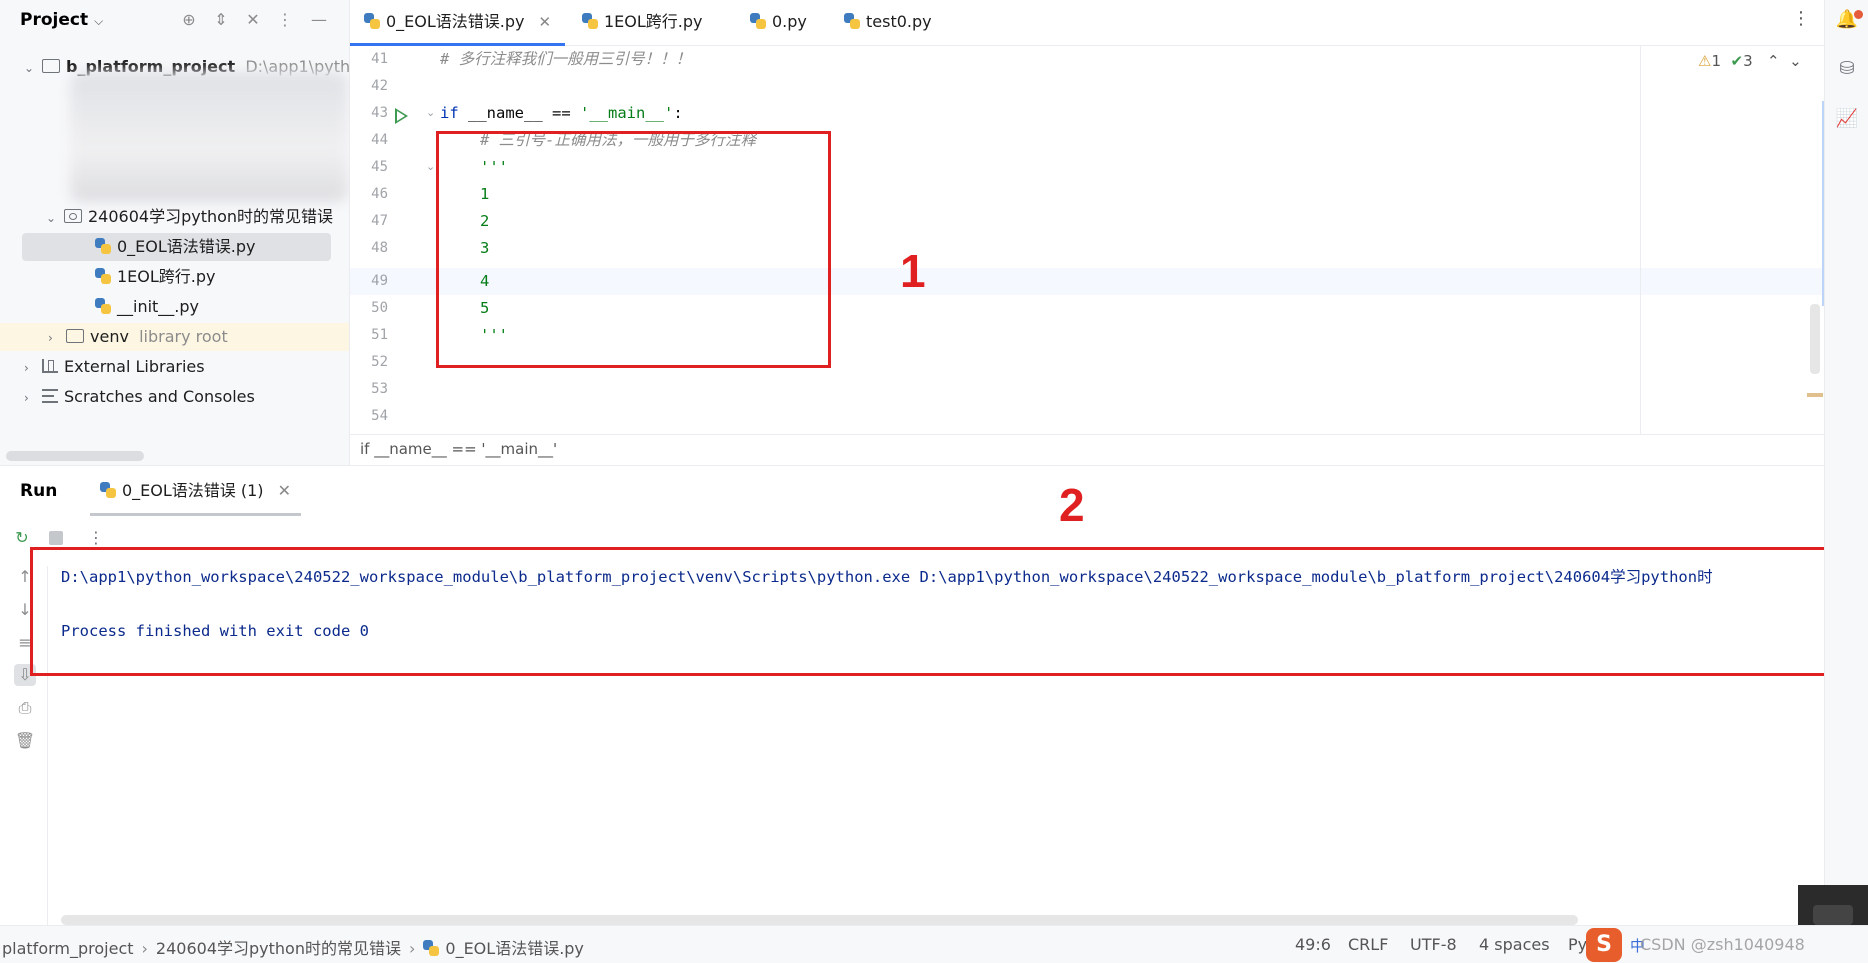 The width and height of the screenshot is (1868, 963). I want to click on library-icon, so click(50, 366).